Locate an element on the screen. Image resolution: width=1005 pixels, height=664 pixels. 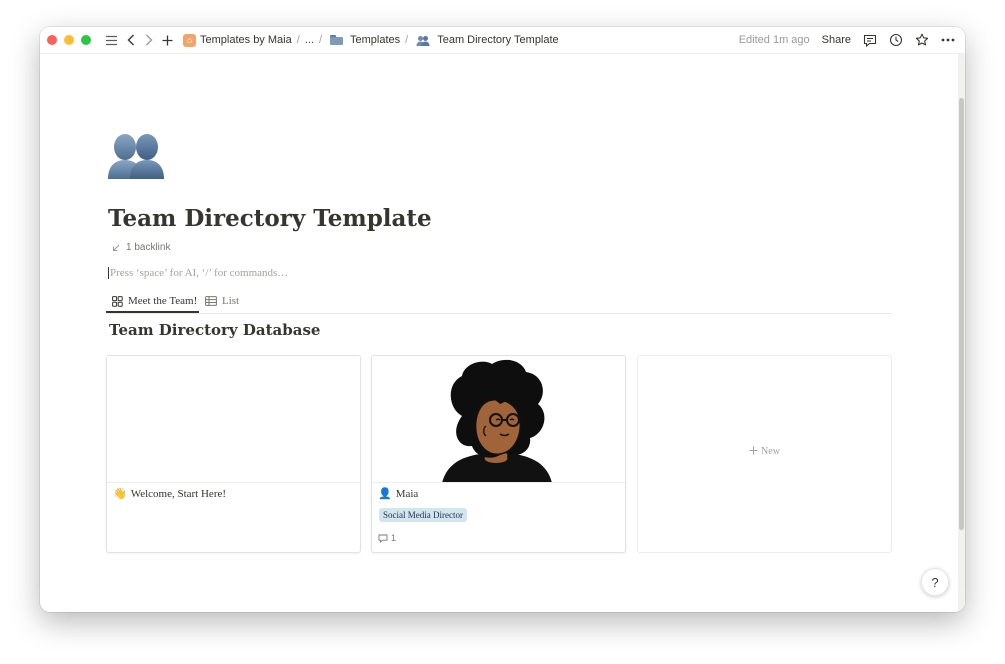
house-icon: ⌂ is located at coordinates (189, 40).